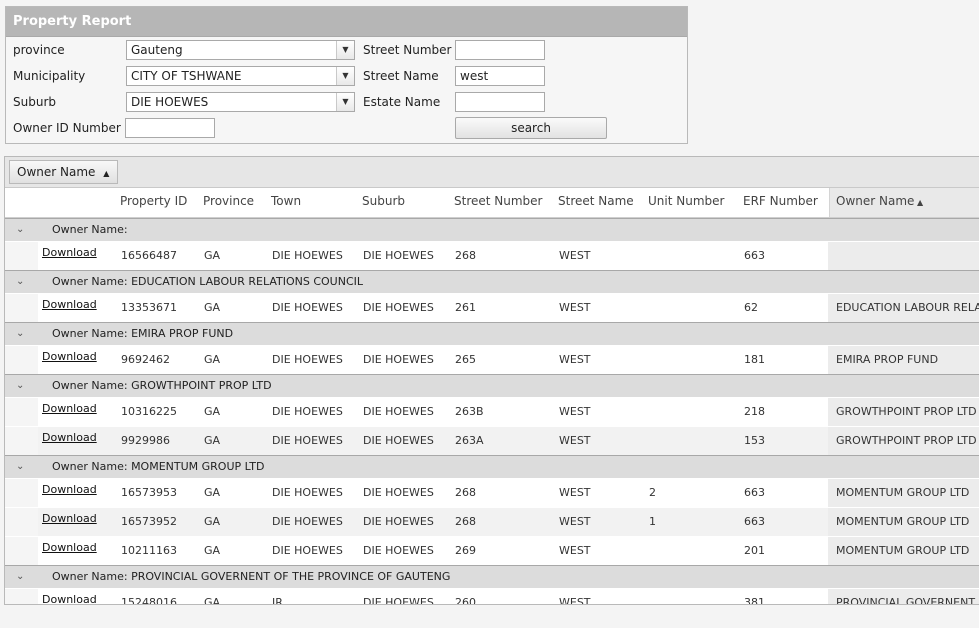  I want to click on group-chip-owner-name: Owner Name ▲, so click(64, 172).